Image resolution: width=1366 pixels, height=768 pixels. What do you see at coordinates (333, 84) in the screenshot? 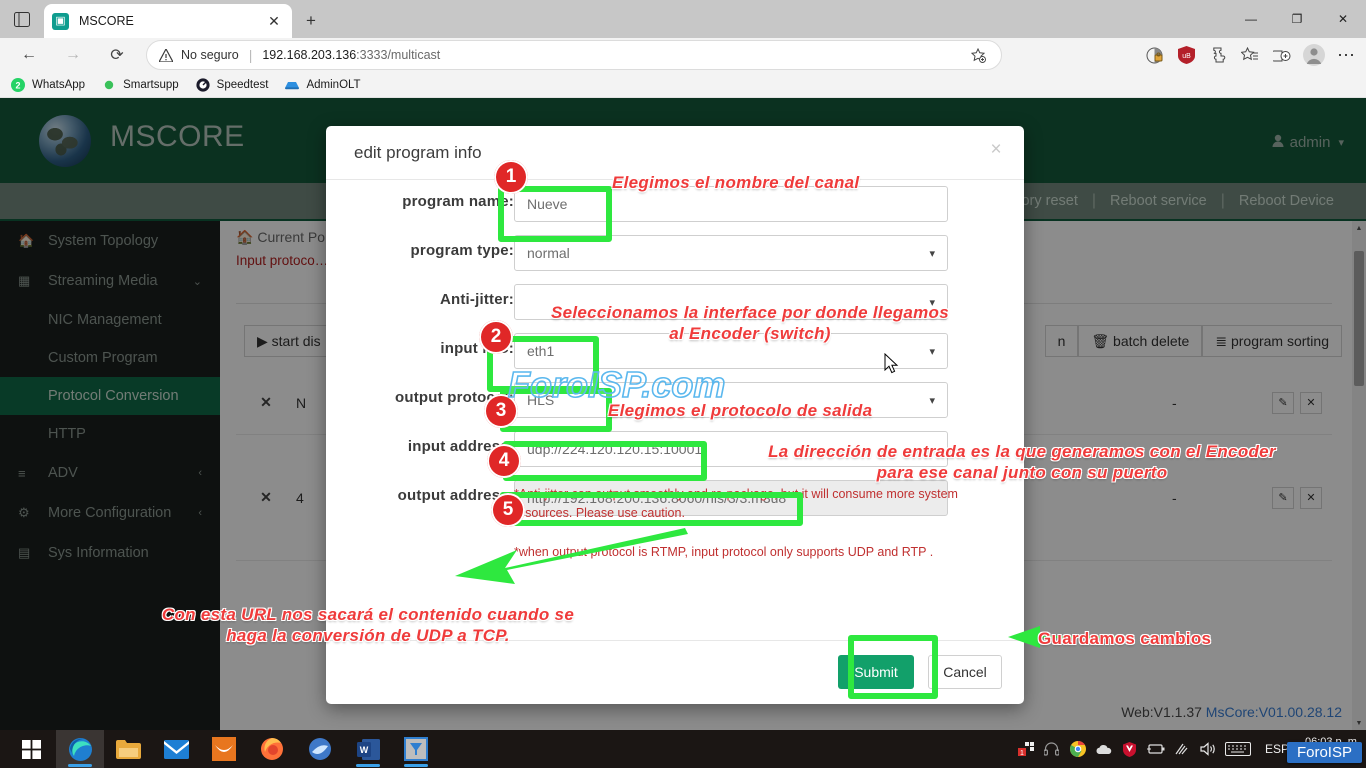
I see `bookmark-label: AdminOLT` at bounding box center [333, 84].